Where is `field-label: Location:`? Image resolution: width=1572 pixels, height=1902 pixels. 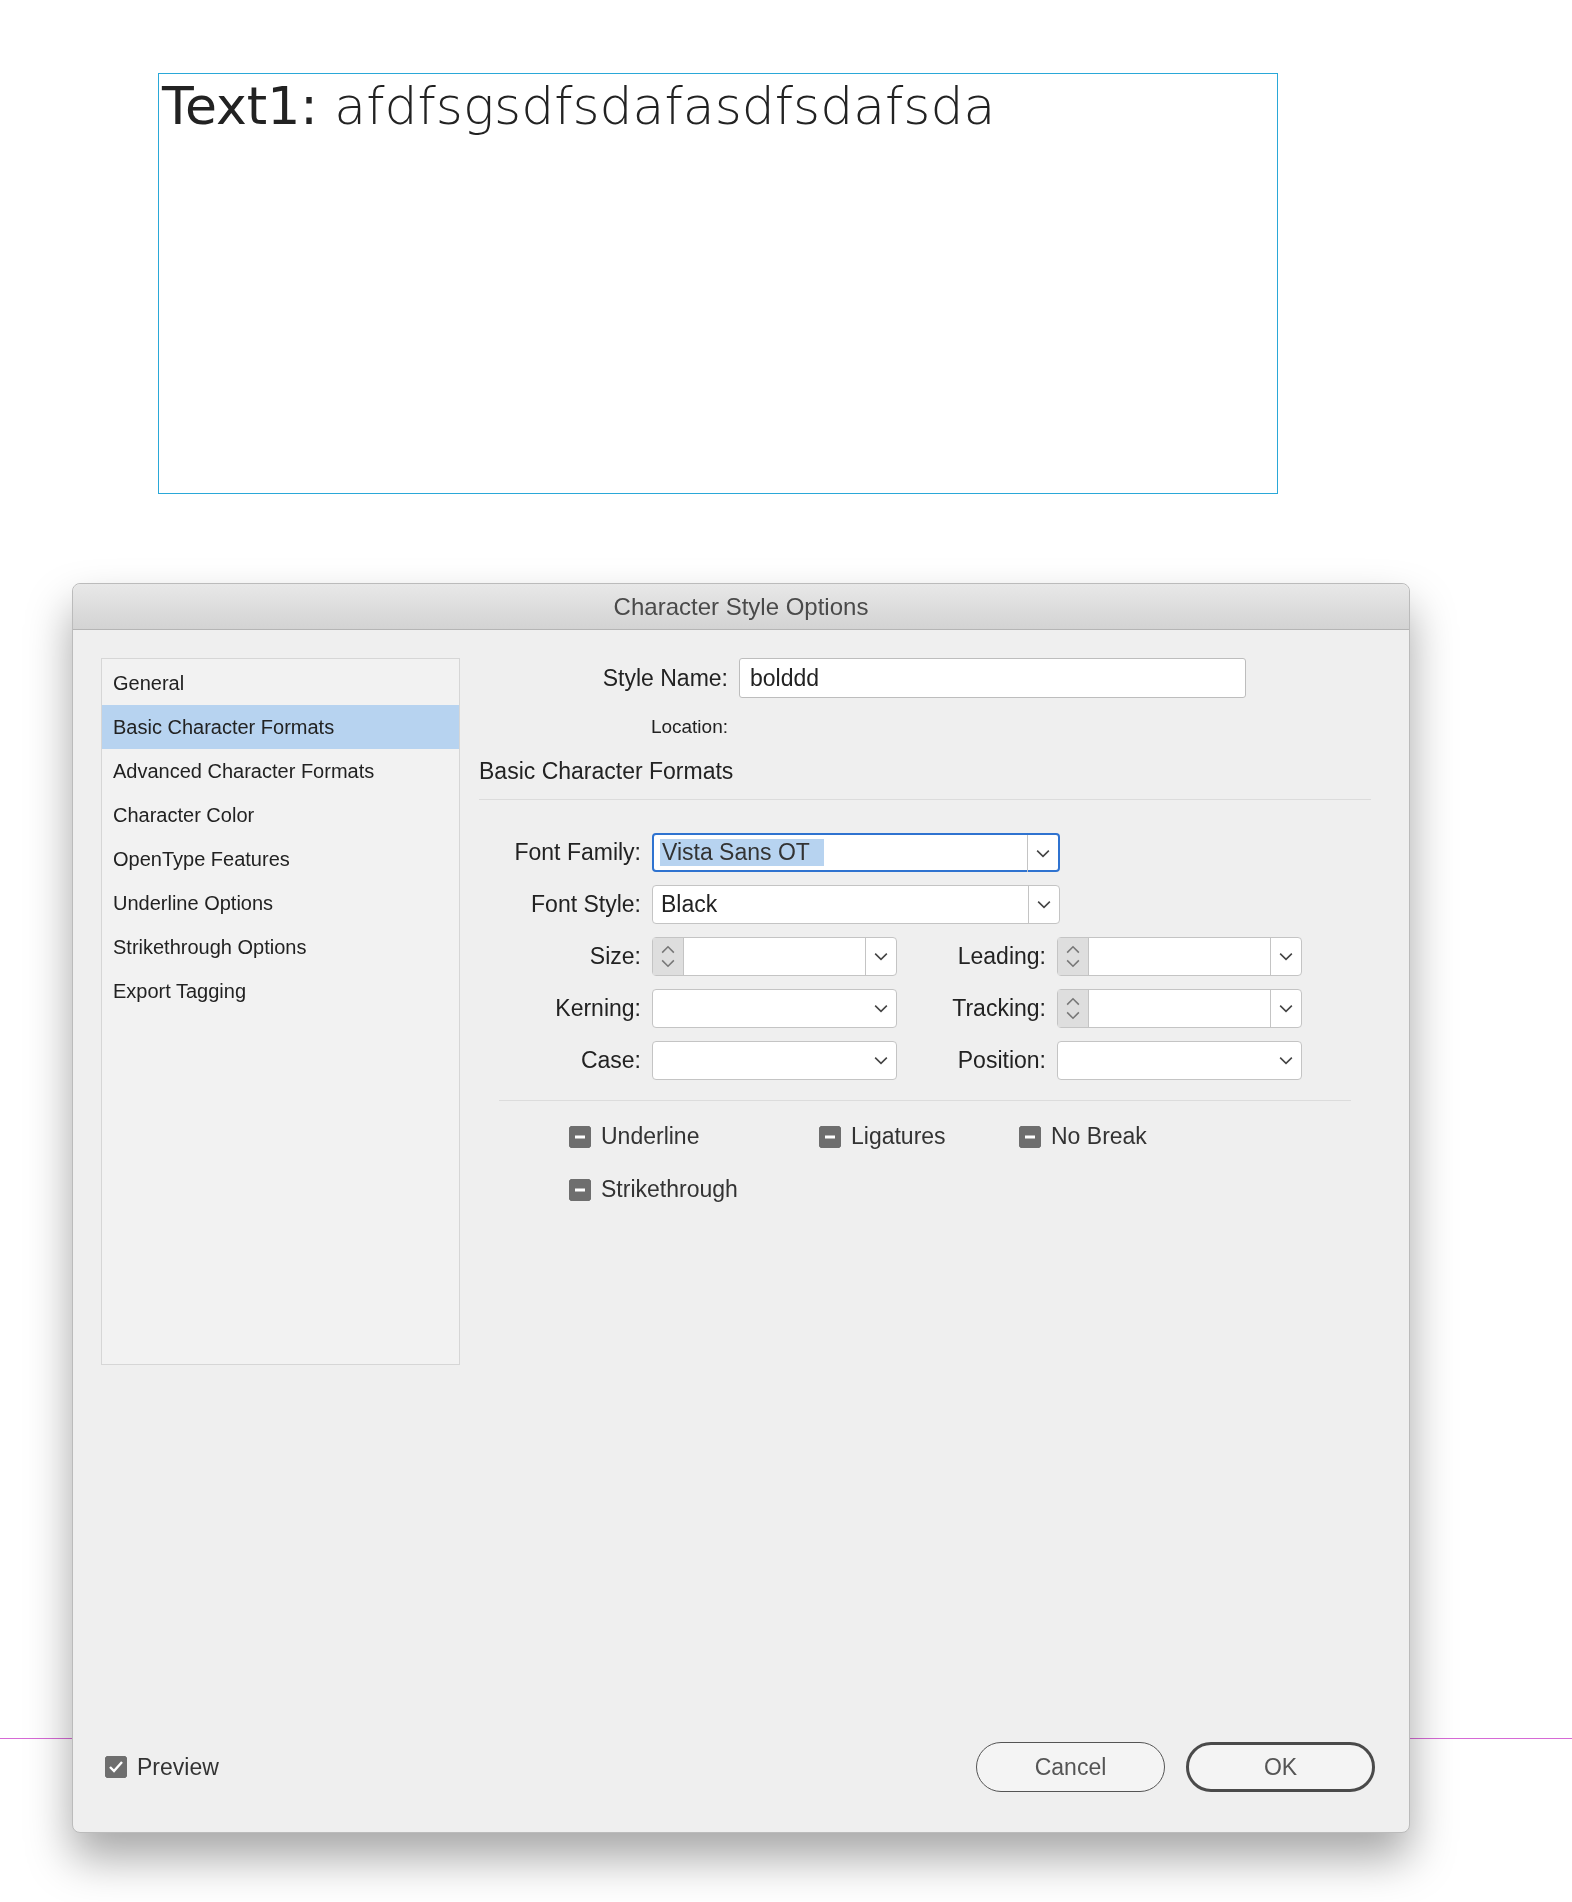
field-label: Location: is located at coordinates (688, 727).